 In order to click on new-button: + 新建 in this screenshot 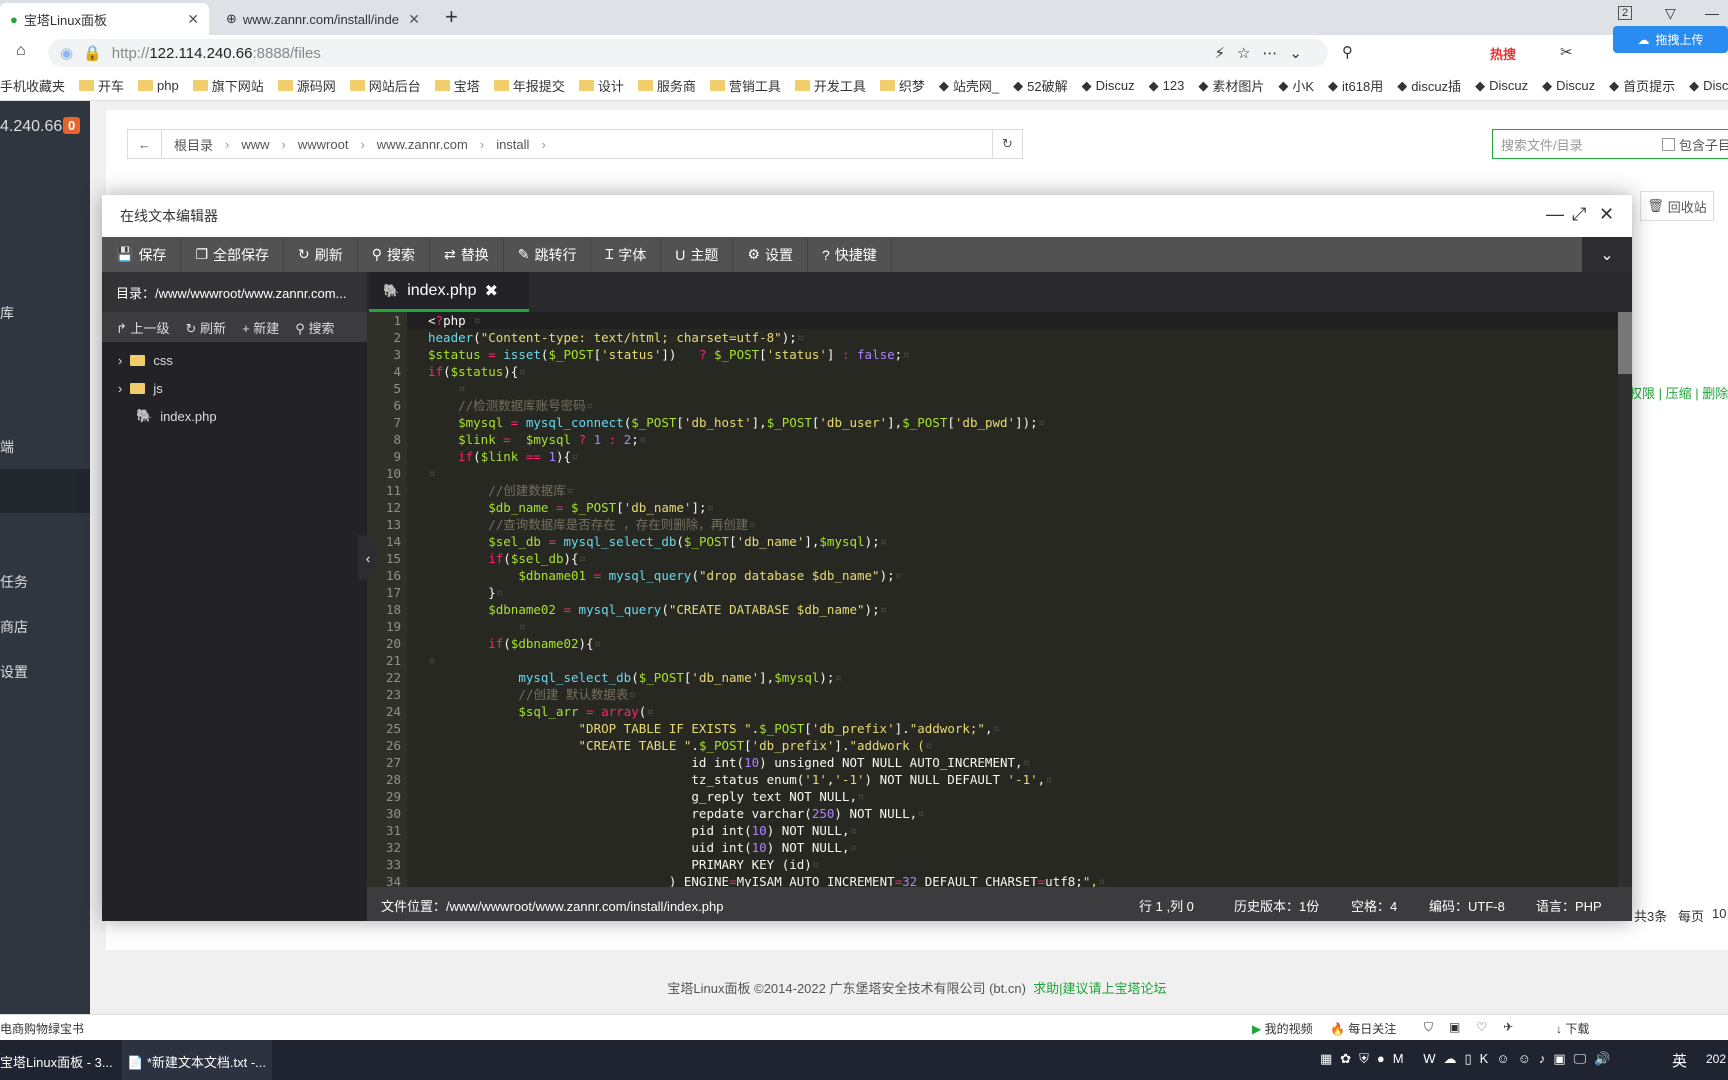, I will do `click(260, 327)`.